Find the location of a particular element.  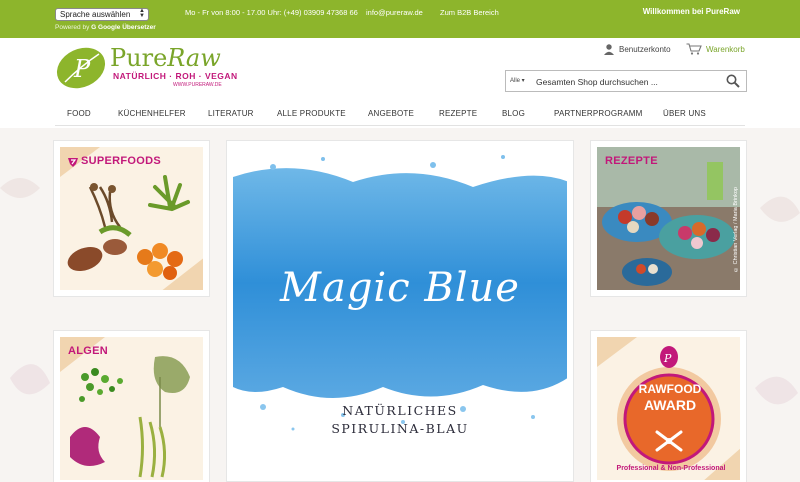

award-line2: AWARD is located at coordinates (670, 405).